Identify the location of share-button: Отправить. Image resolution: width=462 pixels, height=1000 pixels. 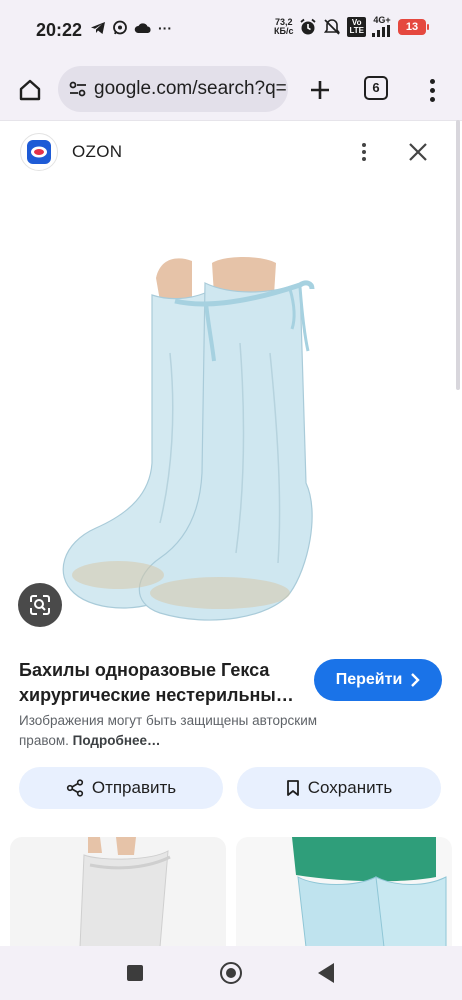
(121, 788).